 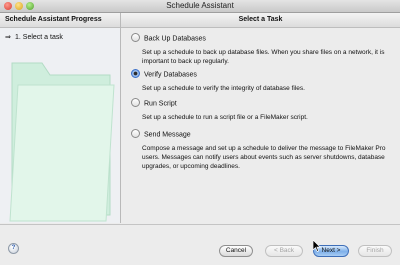 I want to click on option-label: Back Up Databases, so click(x=175, y=39).